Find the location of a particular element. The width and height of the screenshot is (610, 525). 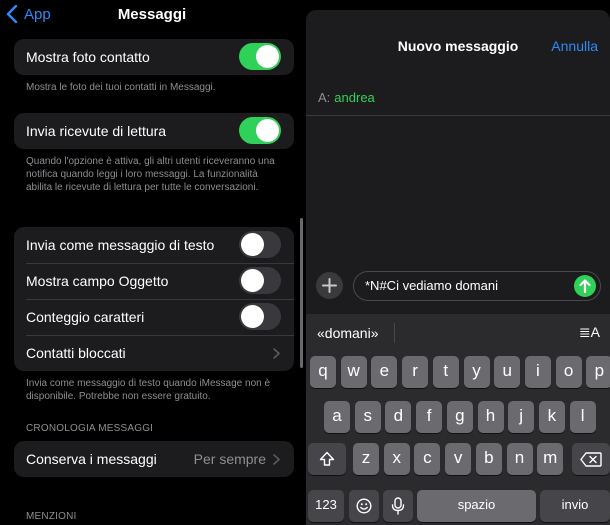

suggestion-word: «domani» is located at coordinates (348, 333).